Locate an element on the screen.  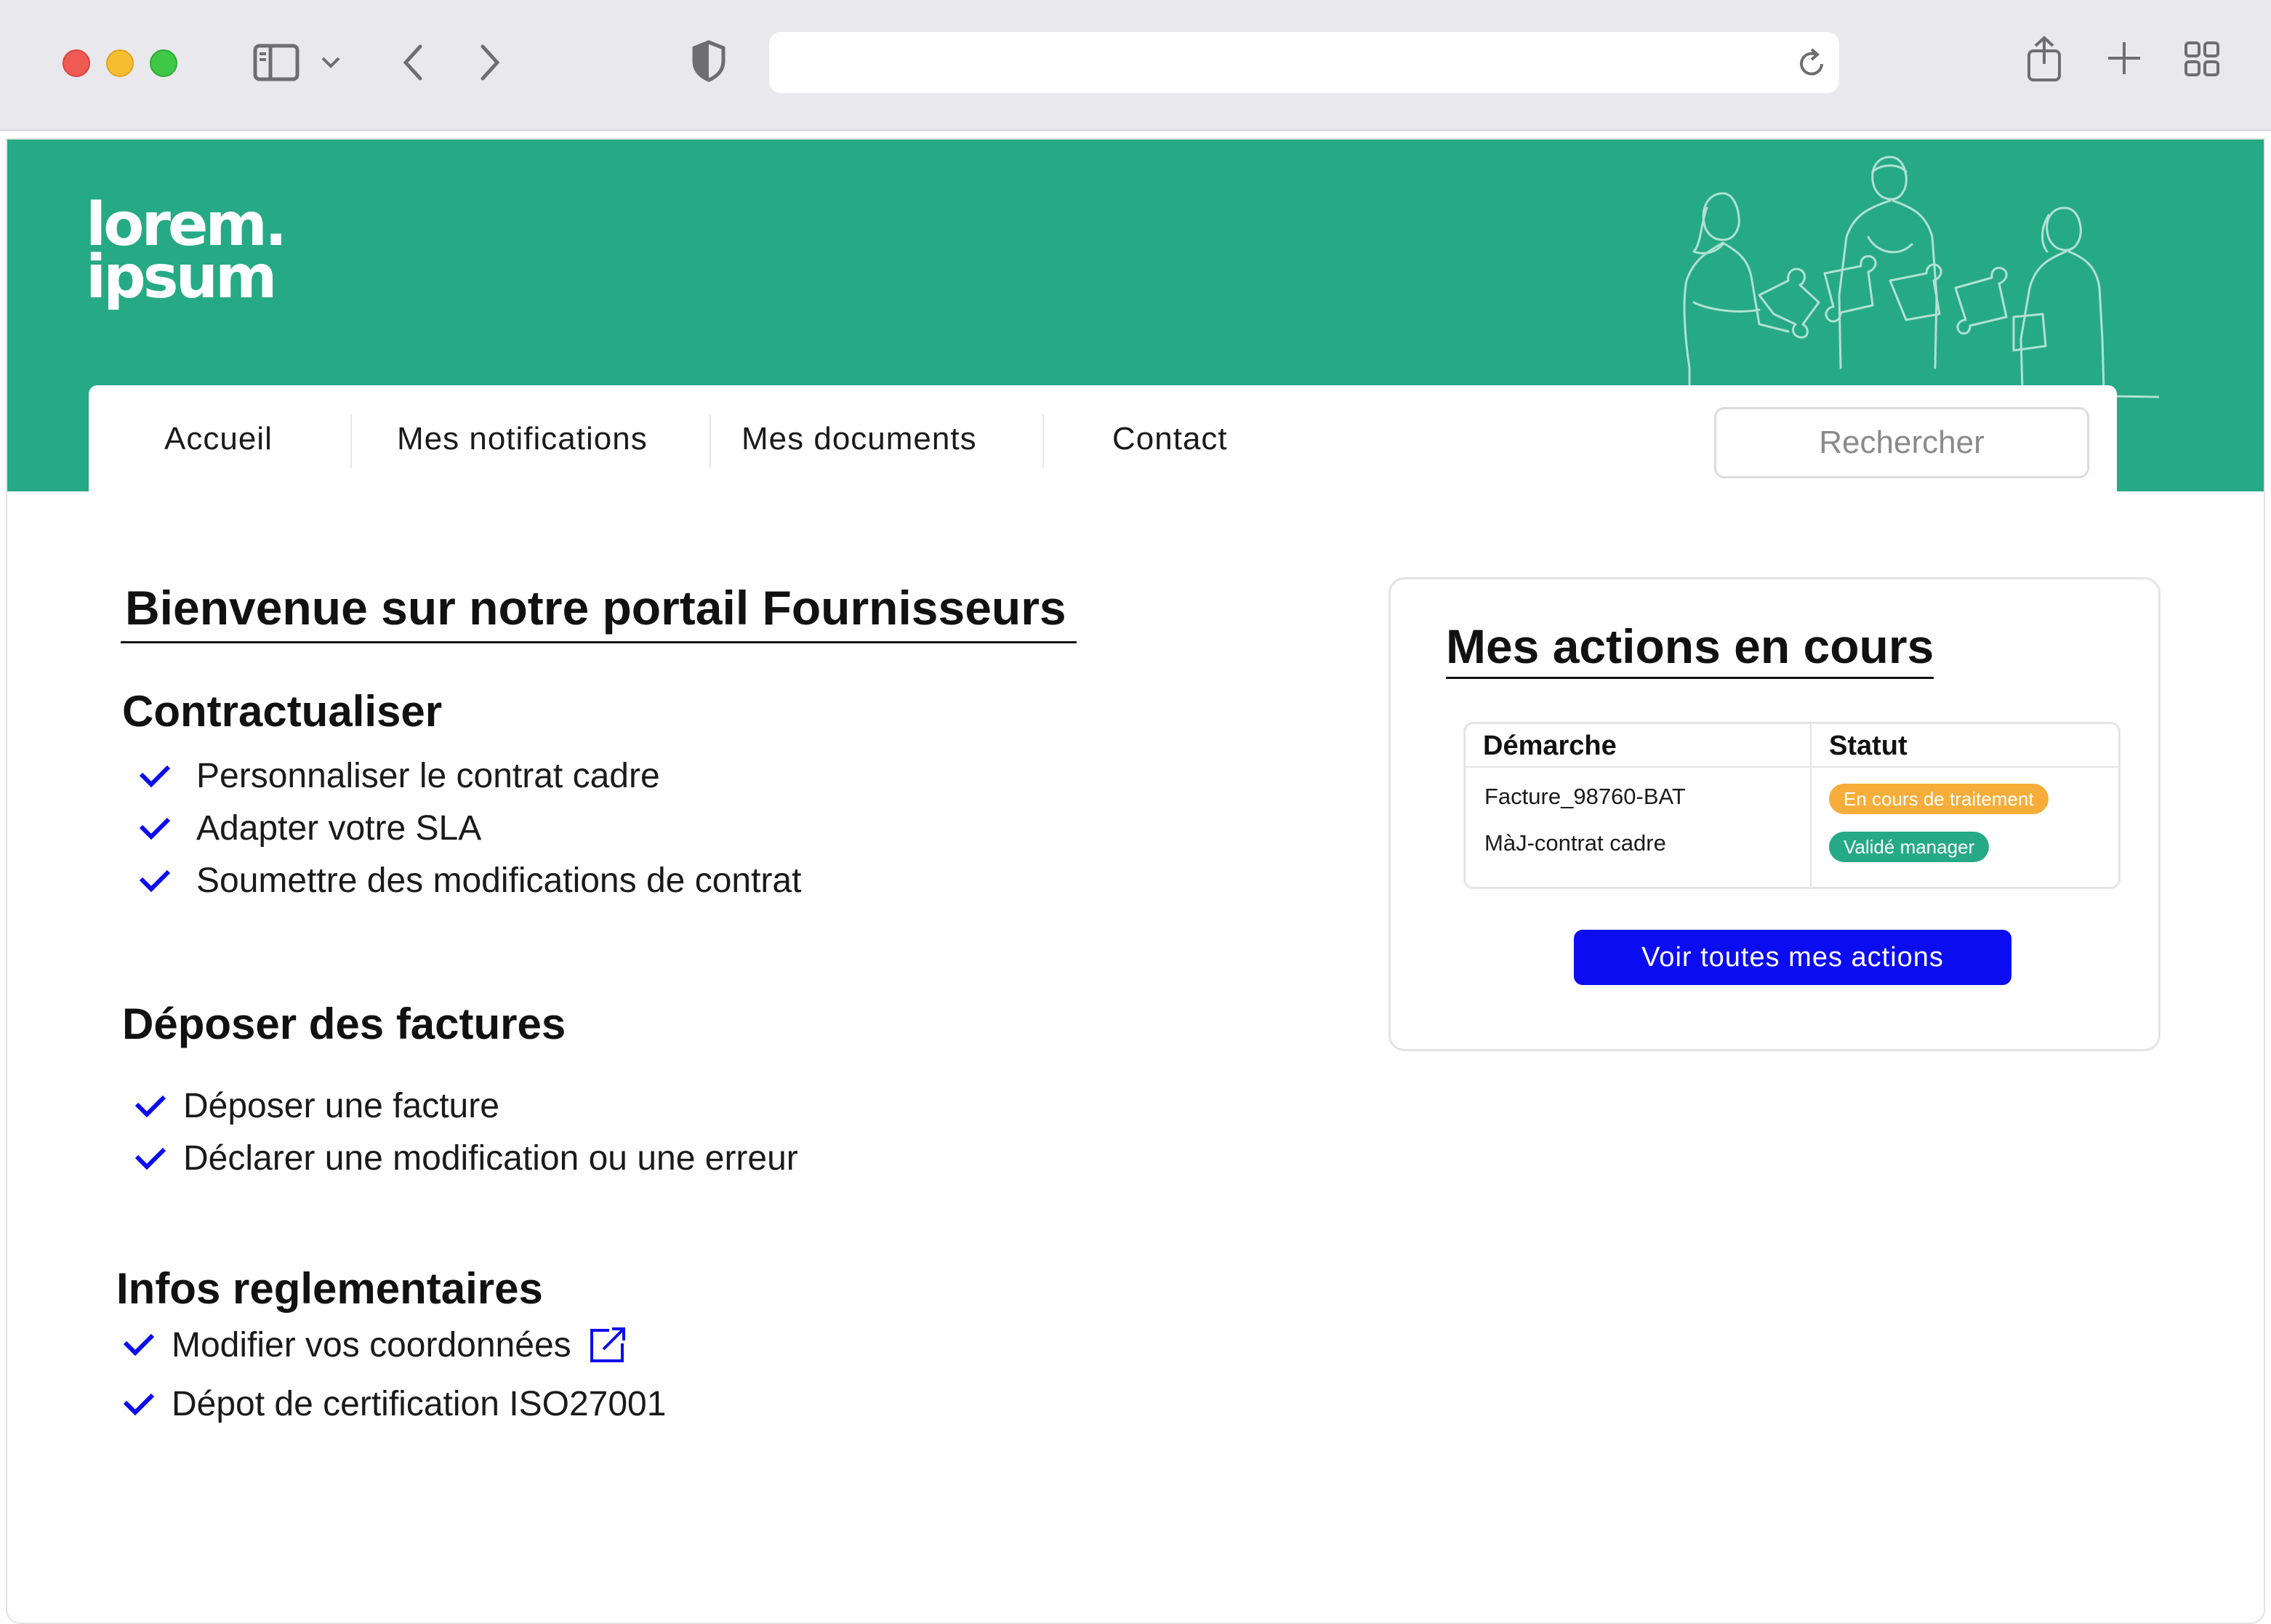
list-item: Soumettre des modifications de contrat is located at coordinates (470, 881).